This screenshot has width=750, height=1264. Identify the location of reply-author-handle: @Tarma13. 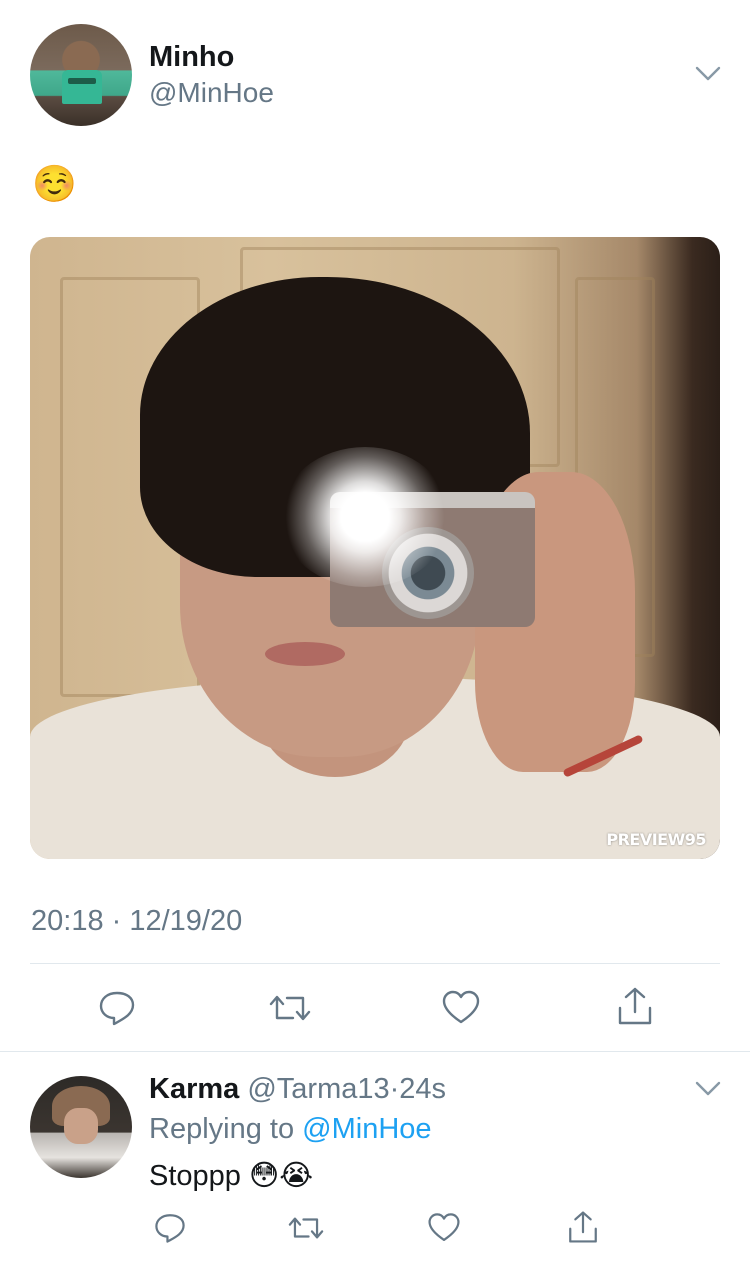
(318, 1089).